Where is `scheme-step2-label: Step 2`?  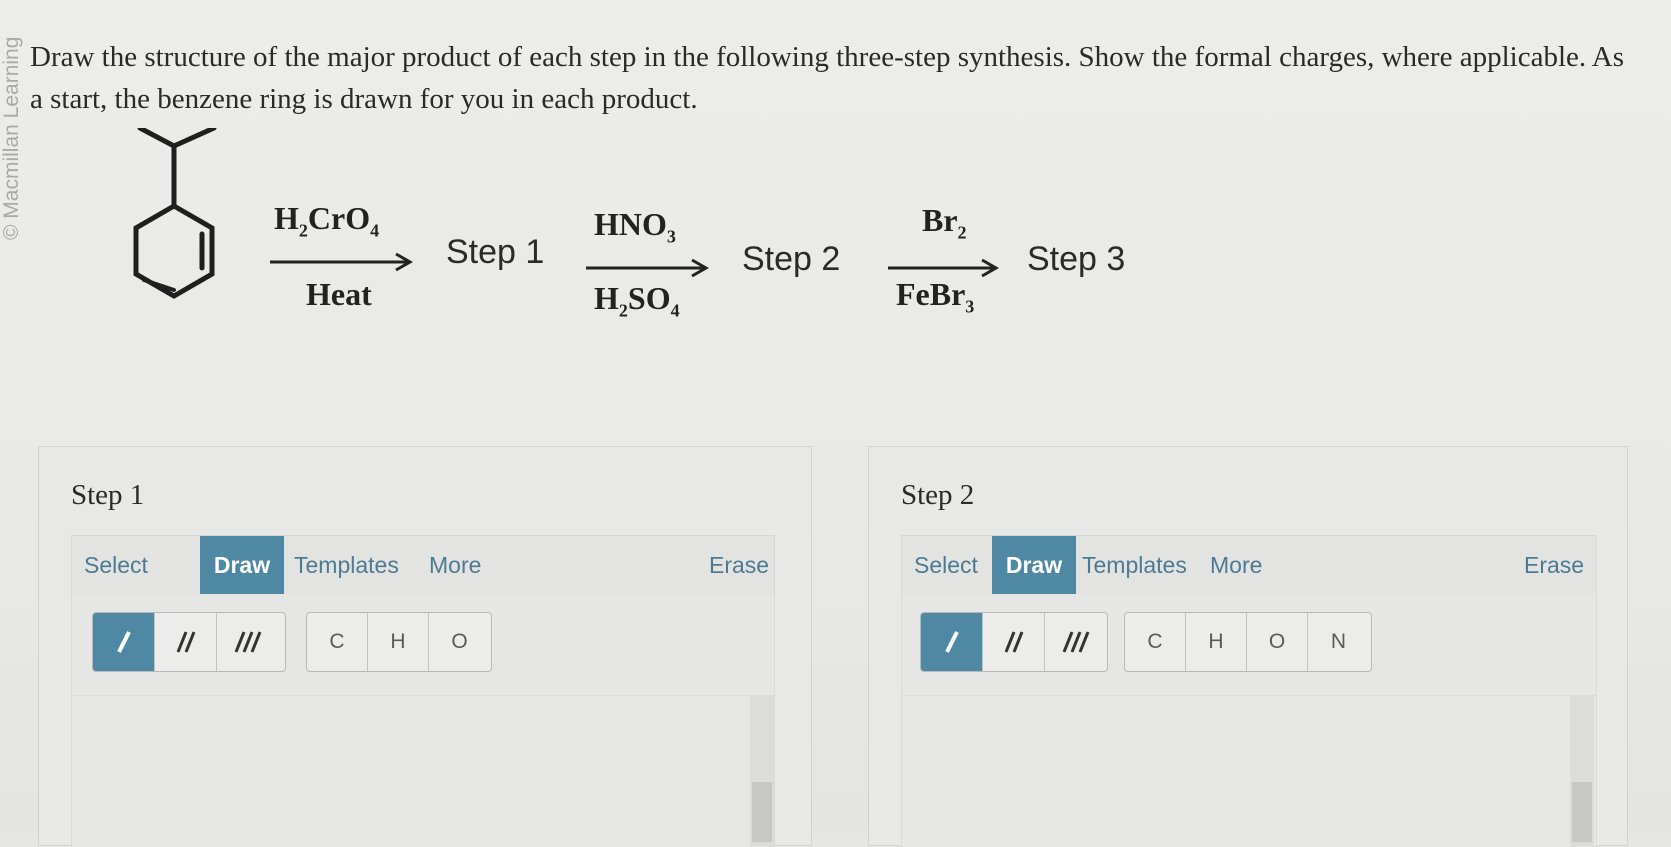
scheme-step2-label: Step 2 is located at coordinates (791, 259).